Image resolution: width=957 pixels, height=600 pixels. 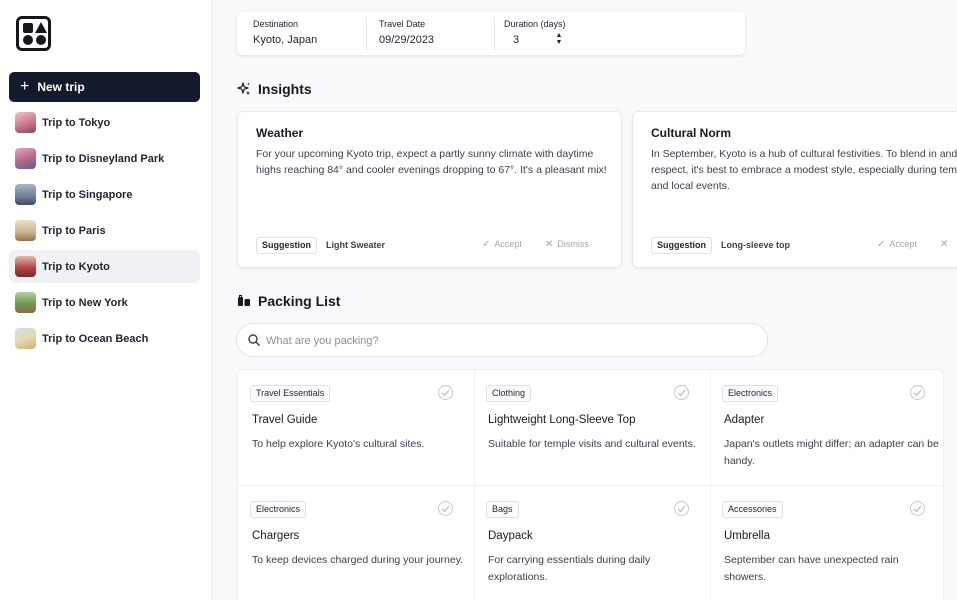 I want to click on destination-value: Kyoto, Japan, so click(x=285, y=40).